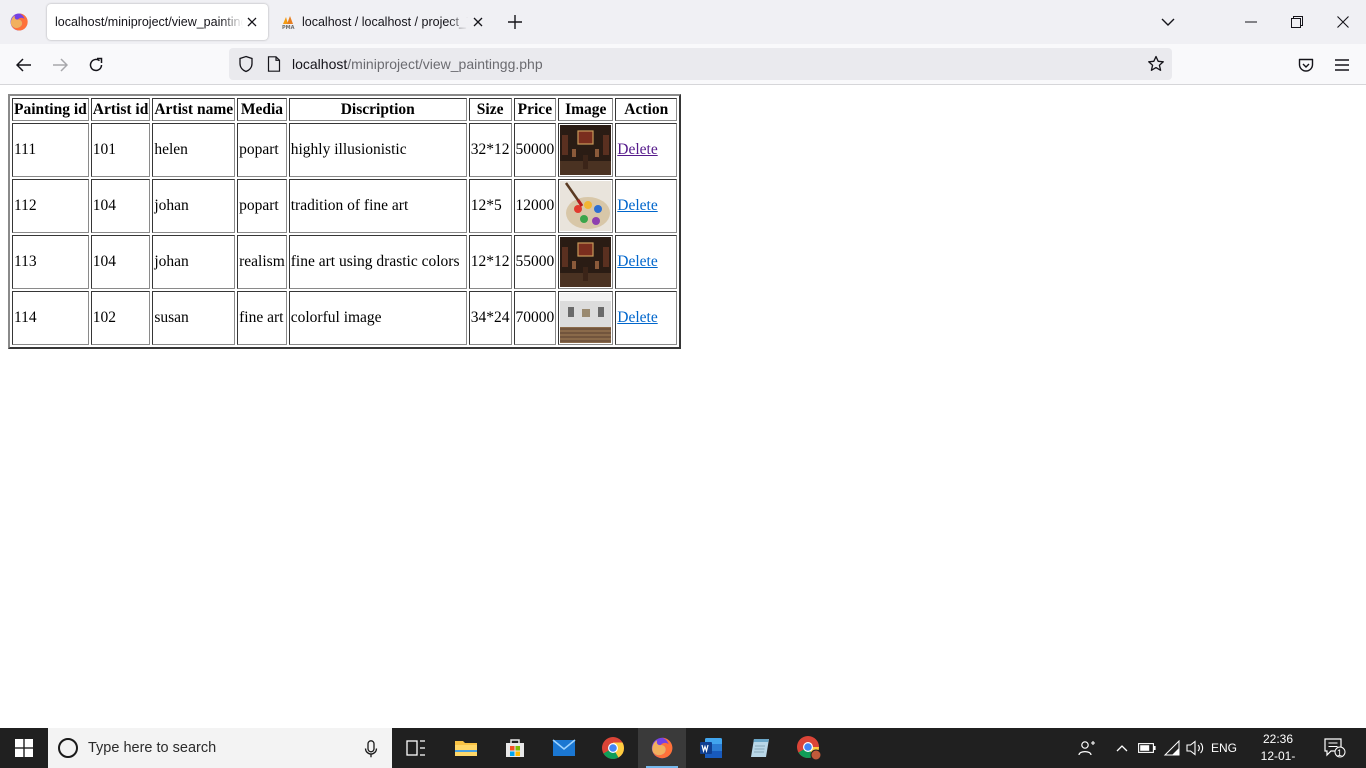 The width and height of the screenshot is (1366, 768). Describe the element at coordinates (646, 109) in the screenshot. I see `header-action: Action` at that location.